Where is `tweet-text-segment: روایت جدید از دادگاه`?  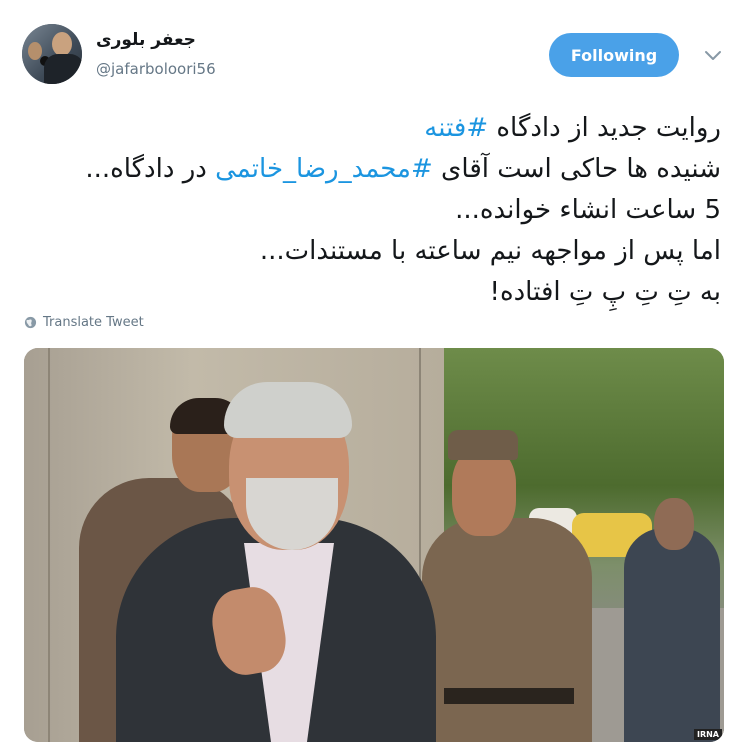 tweet-text-segment: روایت جدید از دادگاه is located at coordinates (604, 128).